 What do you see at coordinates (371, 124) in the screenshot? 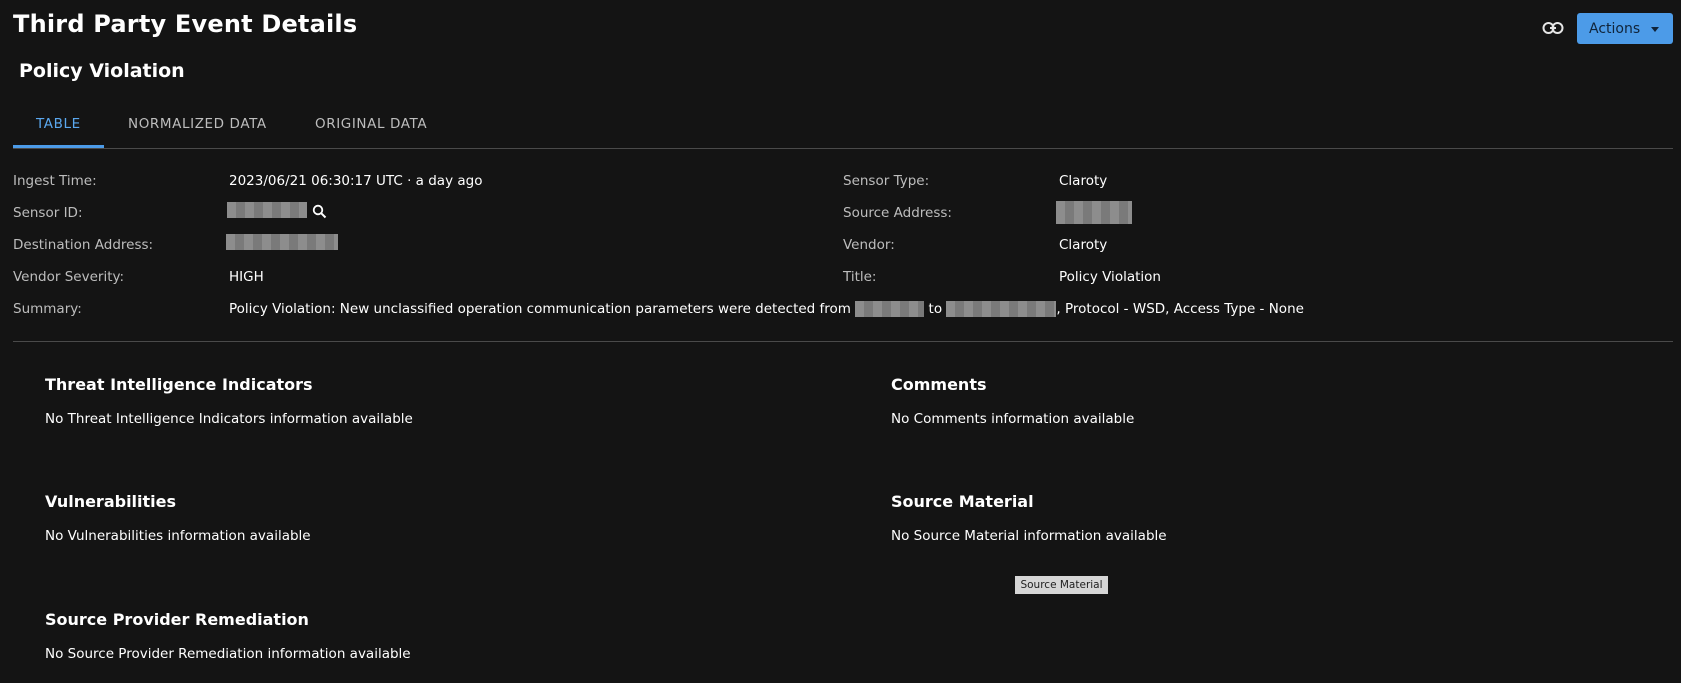
I see `tab-original-data: ORIGINAL DATA` at bounding box center [371, 124].